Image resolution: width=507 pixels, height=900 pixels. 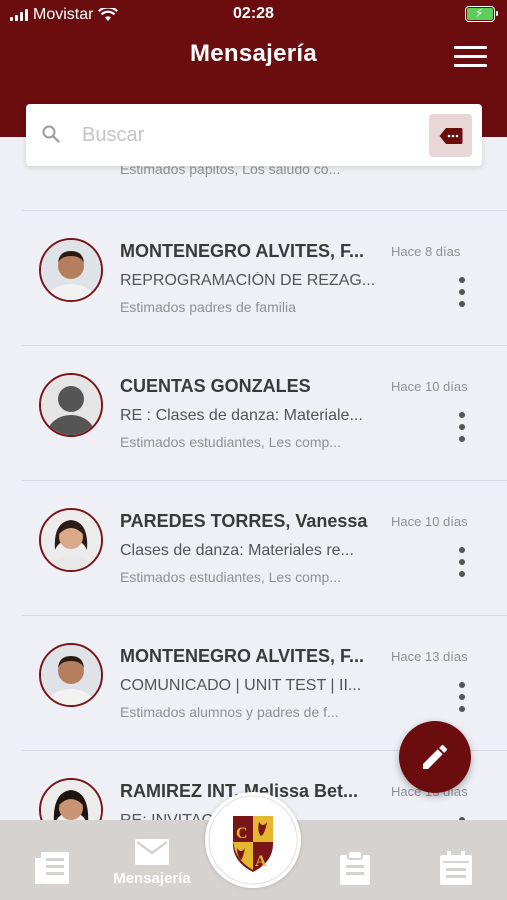 What do you see at coordinates (152, 869) in the screenshot?
I see `nav-messages: Mensajería` at bounding box center [152, 869].